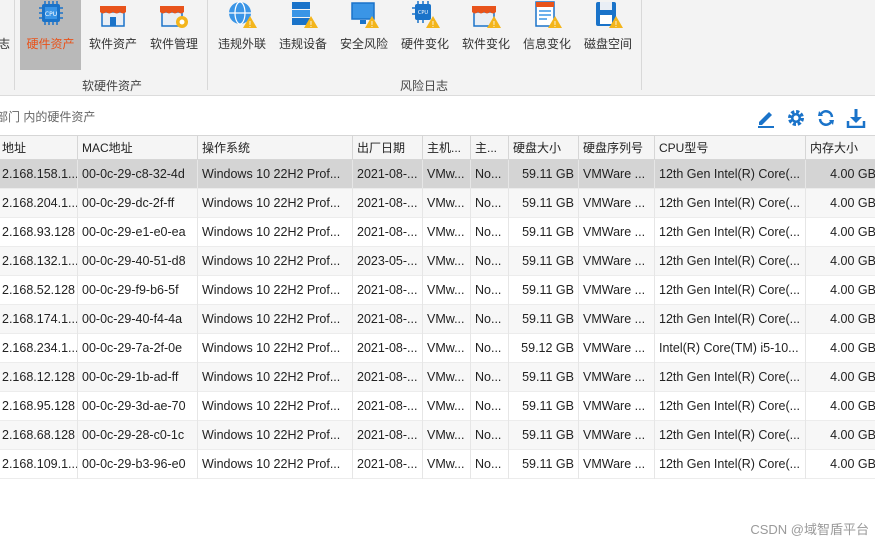 This screenshot has height=546, width=875. What do you see at coordinates (48, 117) in the screenshot?
I see `scope-description: 部门 内的硬件资产` at bounding box center [48, 117].